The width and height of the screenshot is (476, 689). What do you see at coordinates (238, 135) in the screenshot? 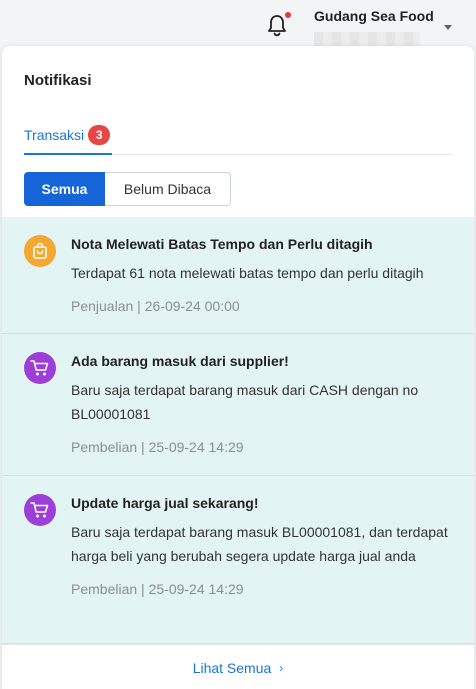
I see `tab-bar: Transaksi 3` at bounding box center [238, 135].